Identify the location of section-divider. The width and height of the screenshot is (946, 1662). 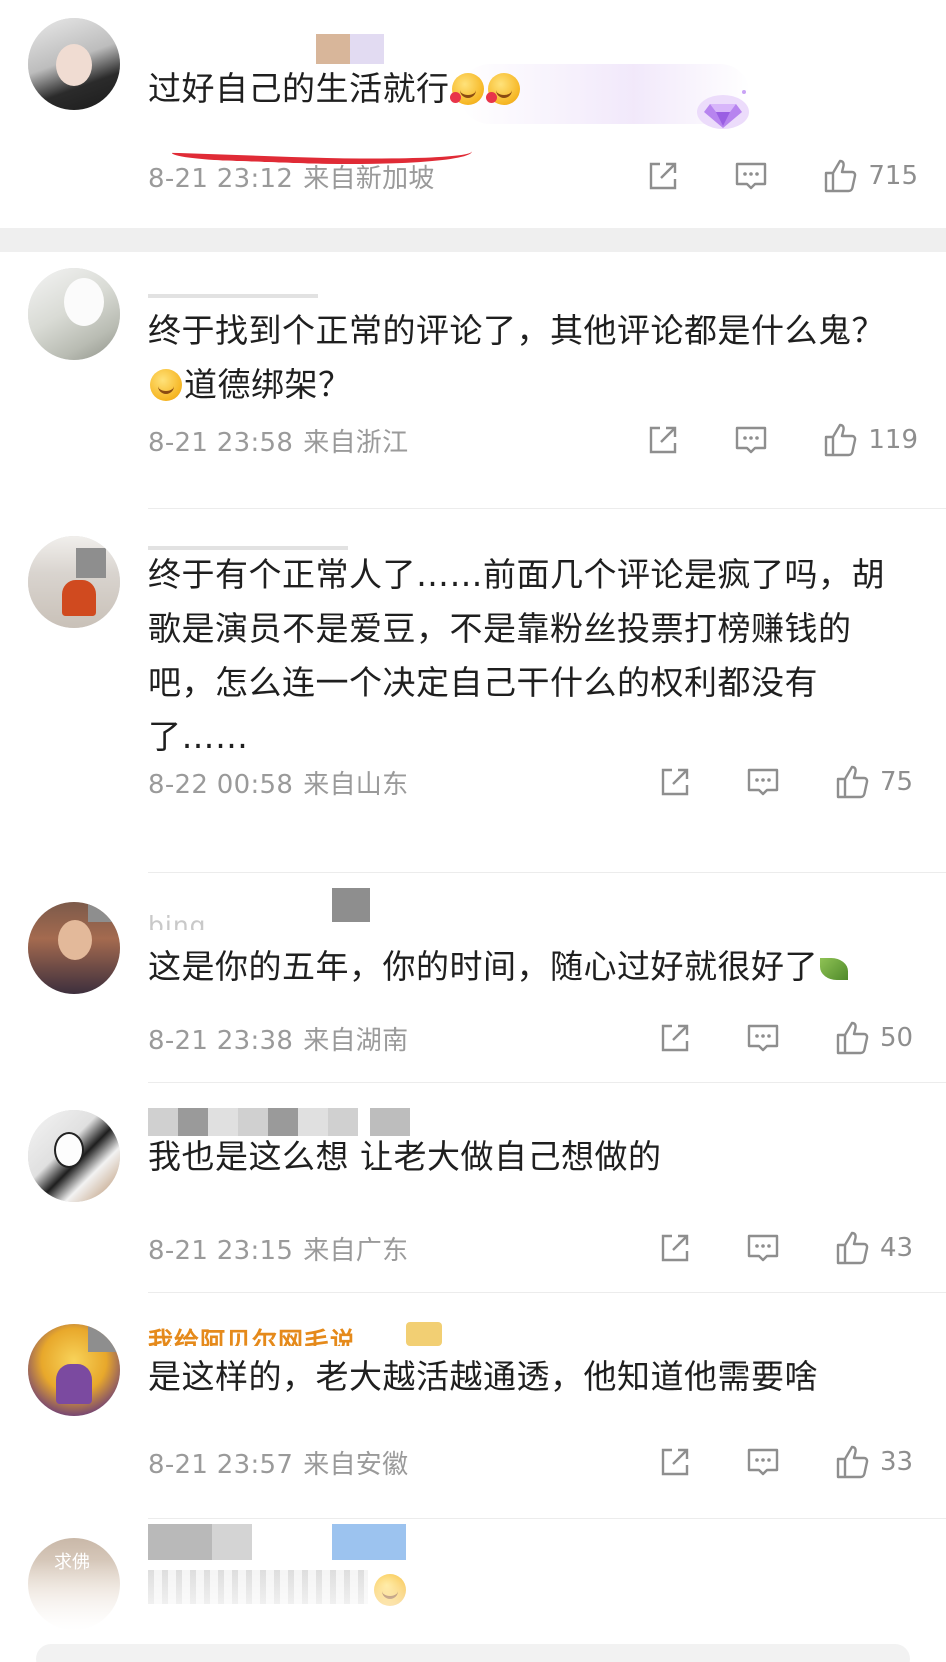
(473, 240).